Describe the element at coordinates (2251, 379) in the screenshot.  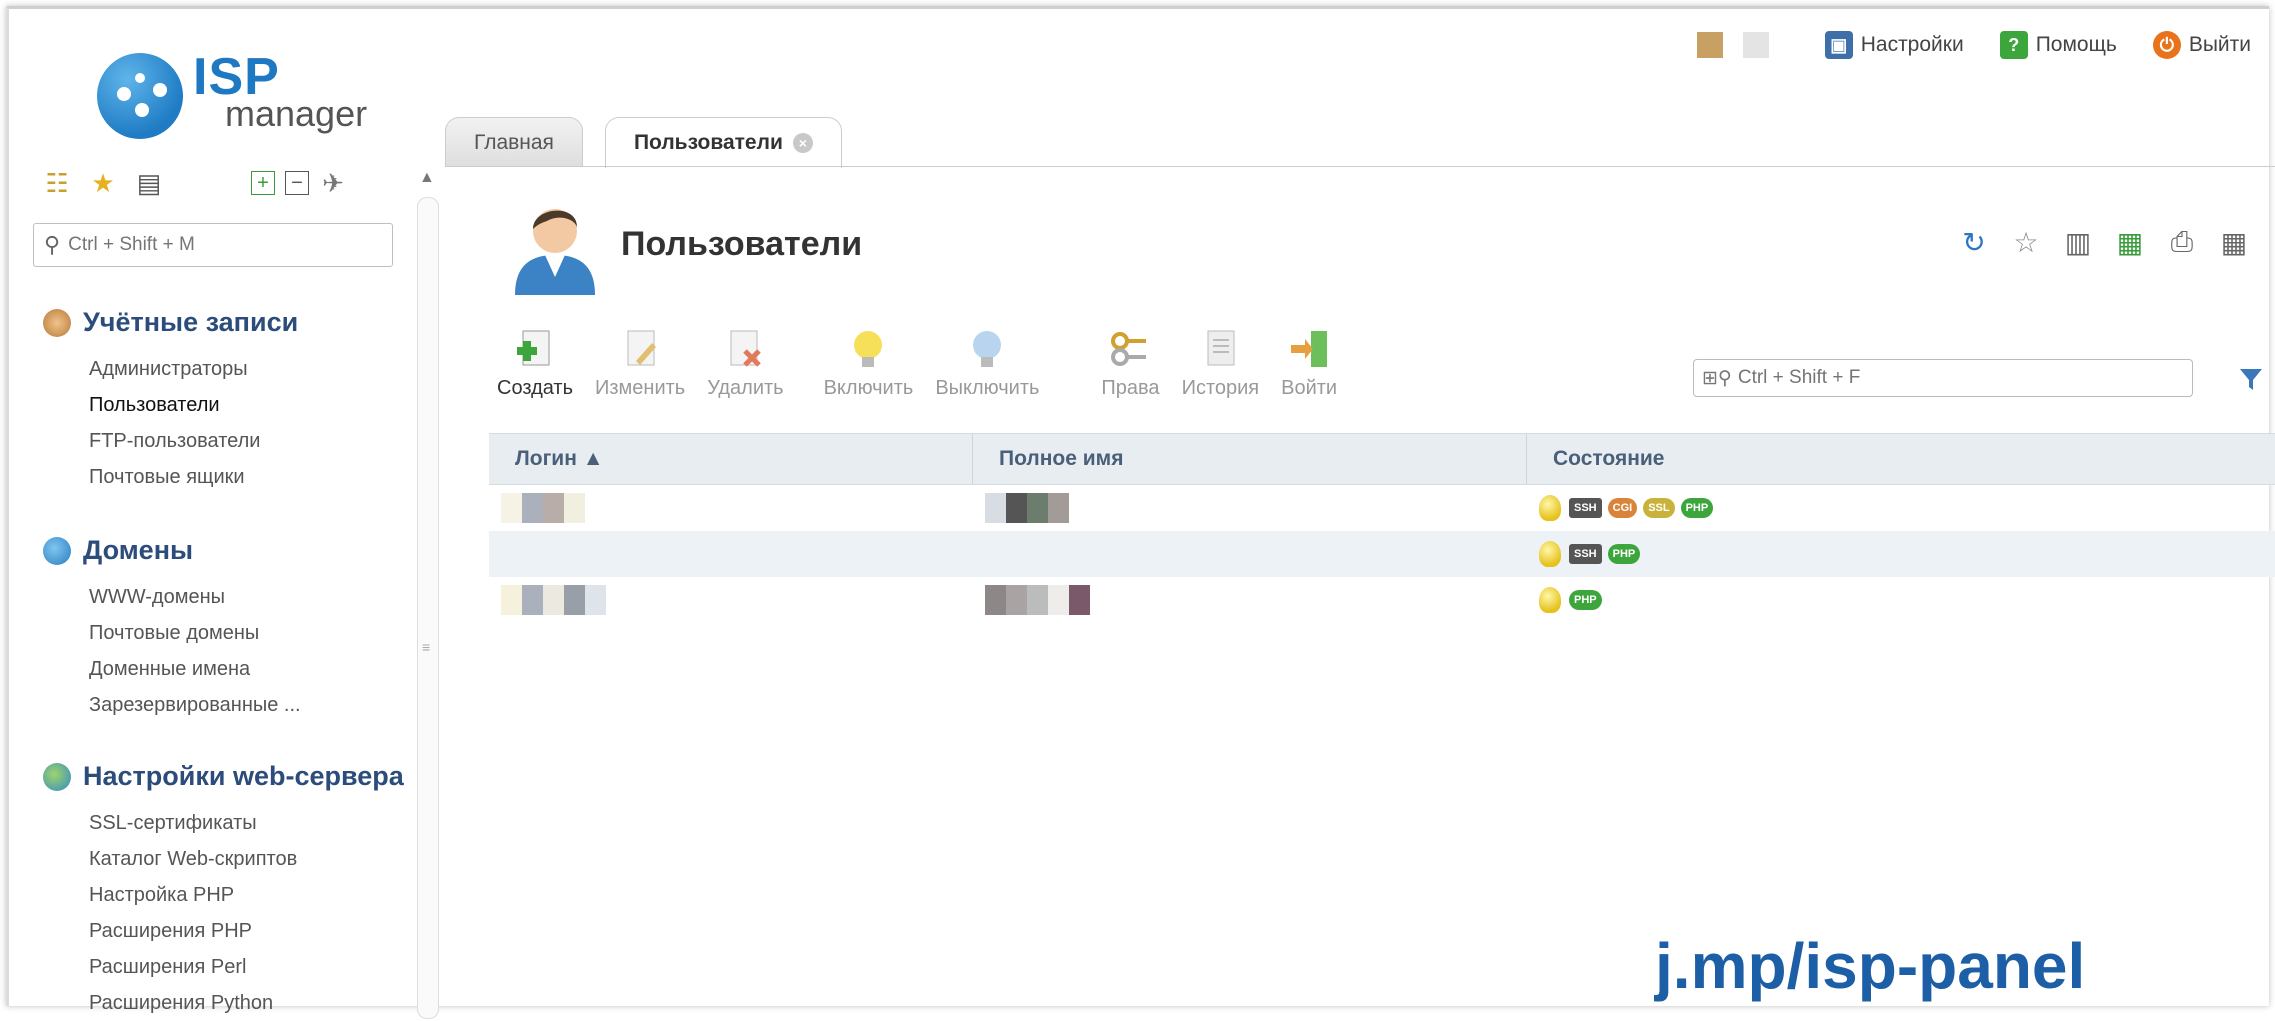
I see `filter-icon` at that location.